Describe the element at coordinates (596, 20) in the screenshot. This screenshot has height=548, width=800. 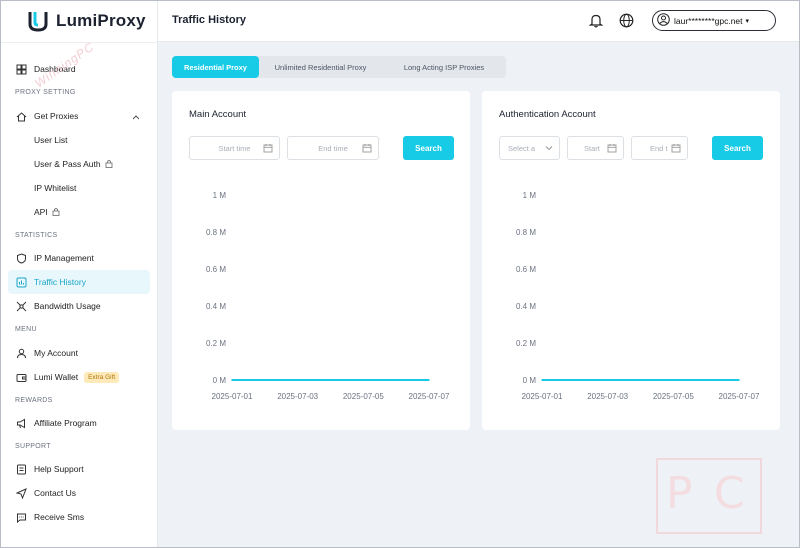
I see `bell-icon` at that location.